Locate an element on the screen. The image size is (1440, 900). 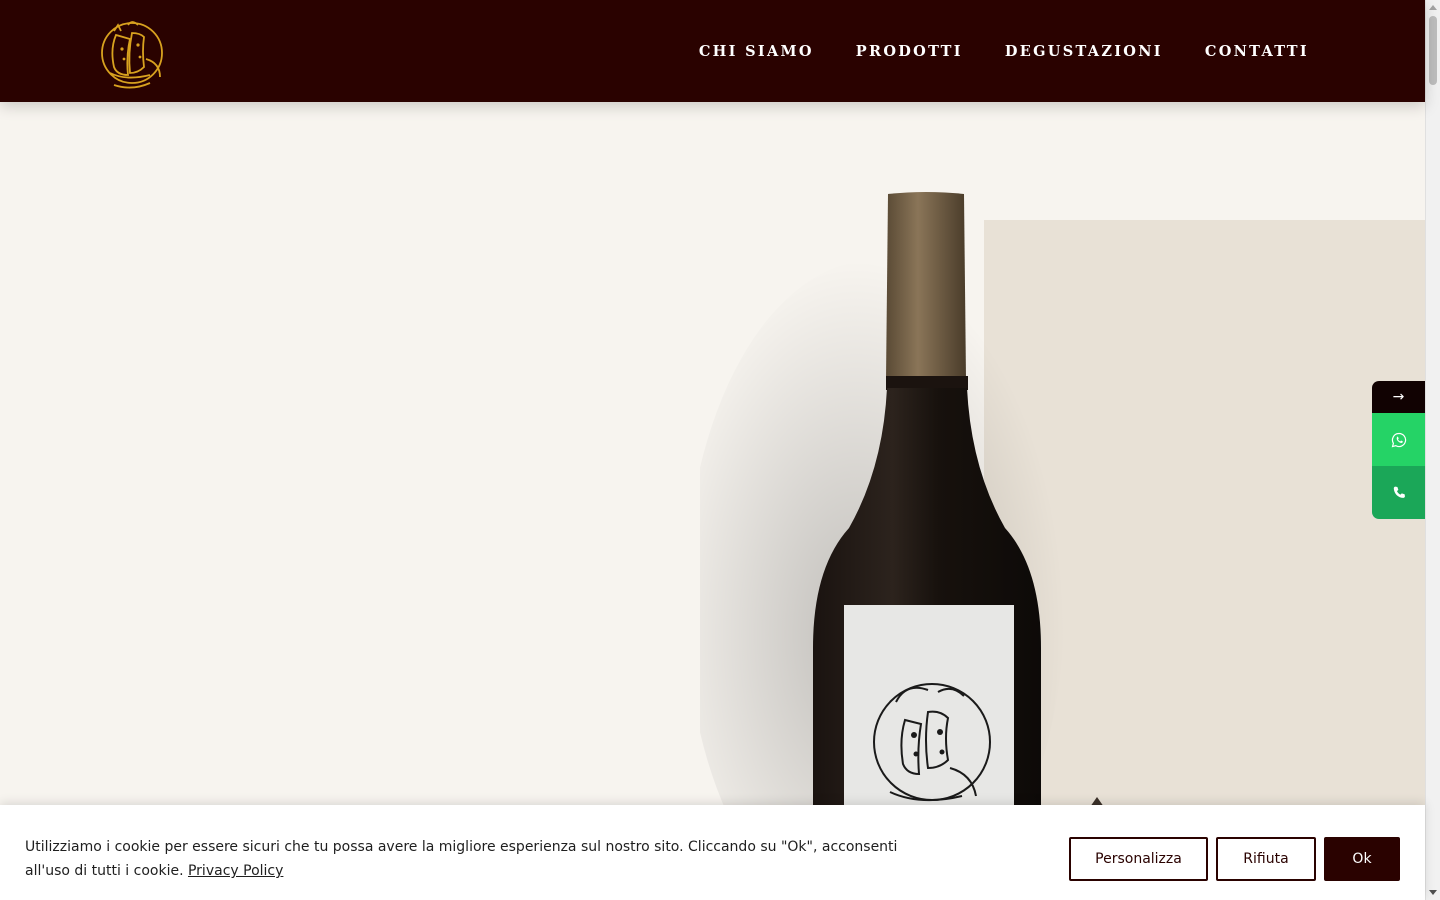
whatsapp-button is located at coordinates (1398, 439).